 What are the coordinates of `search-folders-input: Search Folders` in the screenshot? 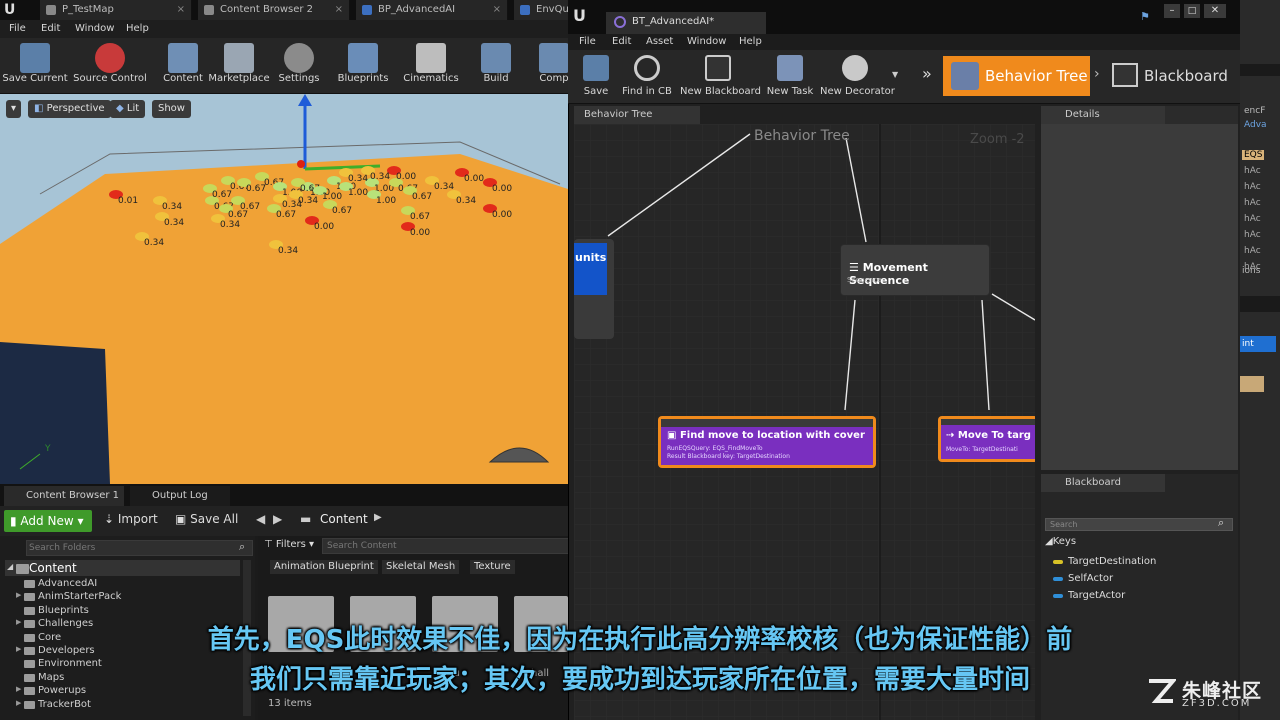 It's located at (139, 548).